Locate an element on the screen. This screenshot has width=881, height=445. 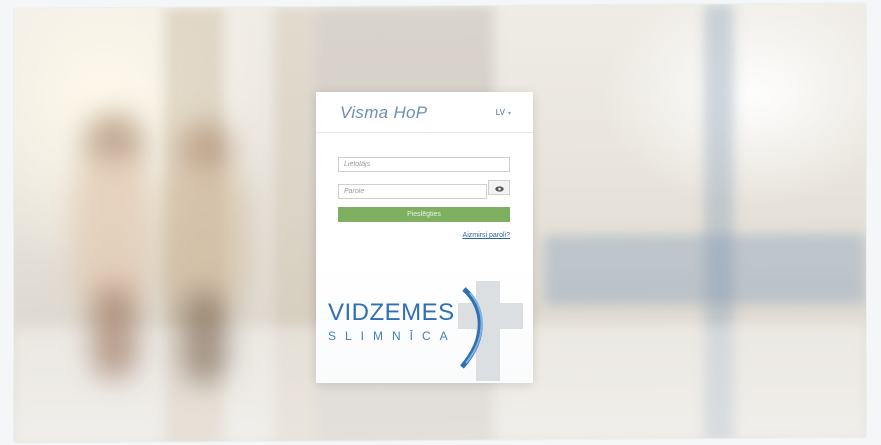
eye-icon is located at coordinates (499, 188).